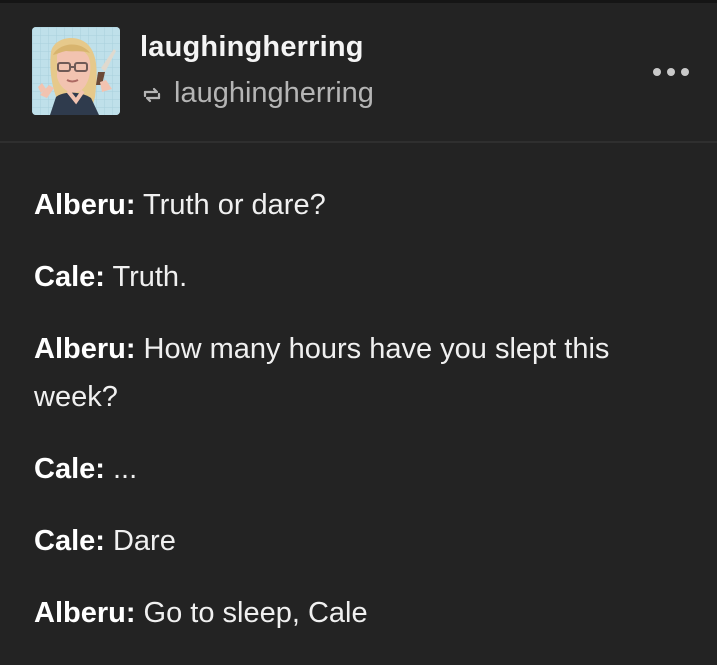 The width and height of the screenshot is (717, 665). Describe the element at coordinates (252, 47) in the screenshot. I see `post-author-username: laughingherring` at that location.